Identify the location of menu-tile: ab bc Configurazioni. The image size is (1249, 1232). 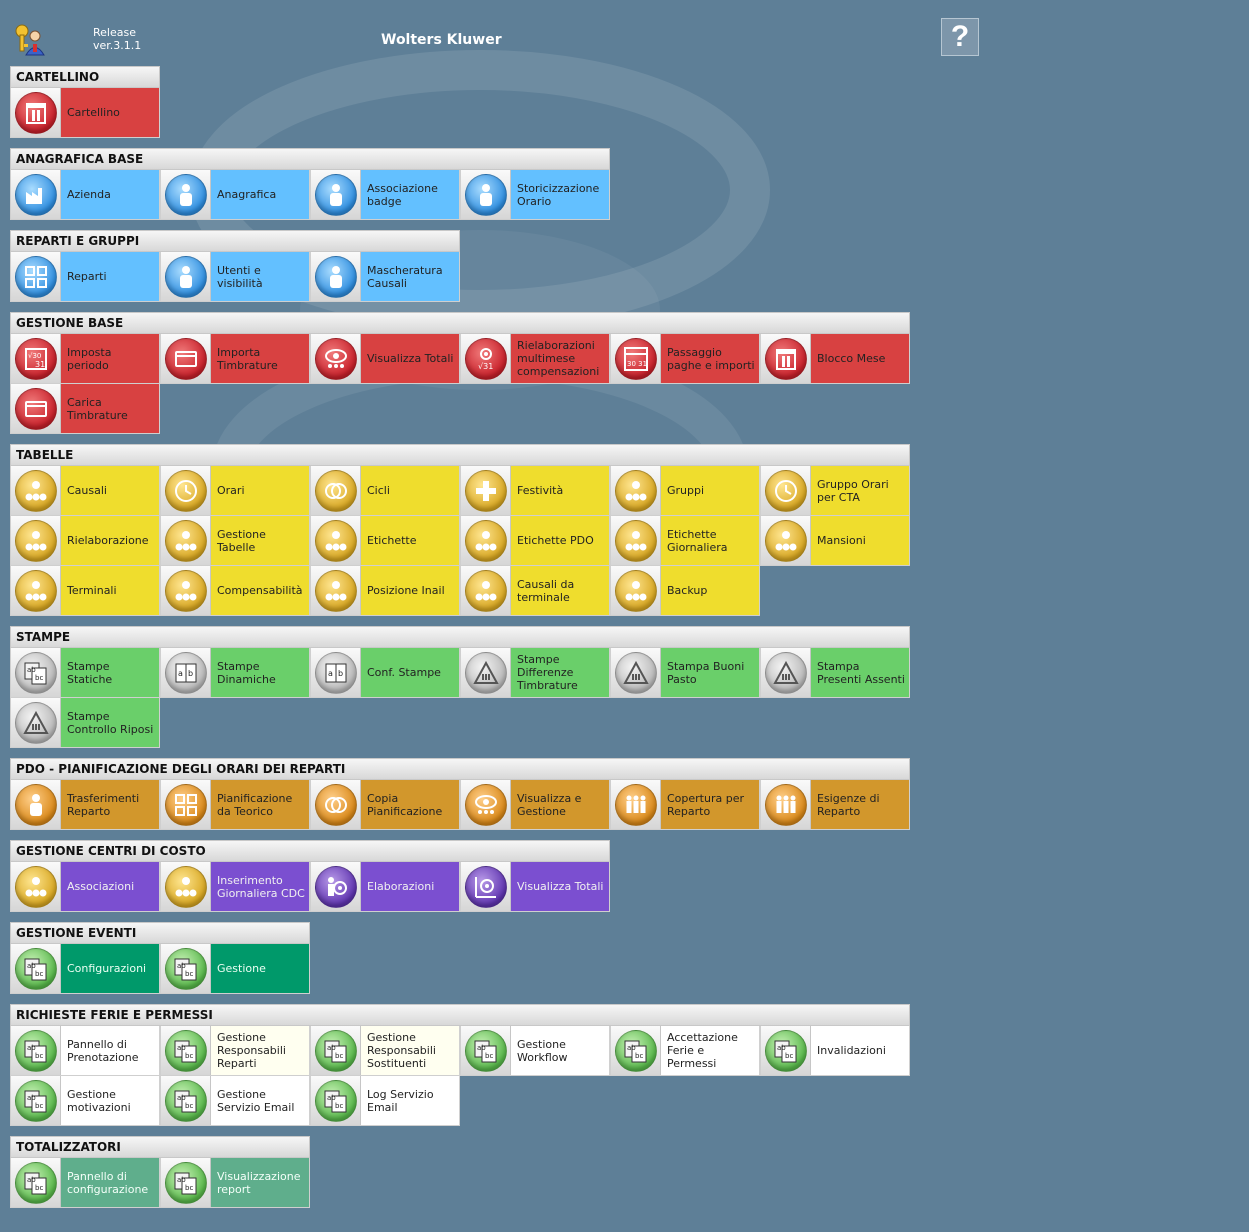
(85, 969).